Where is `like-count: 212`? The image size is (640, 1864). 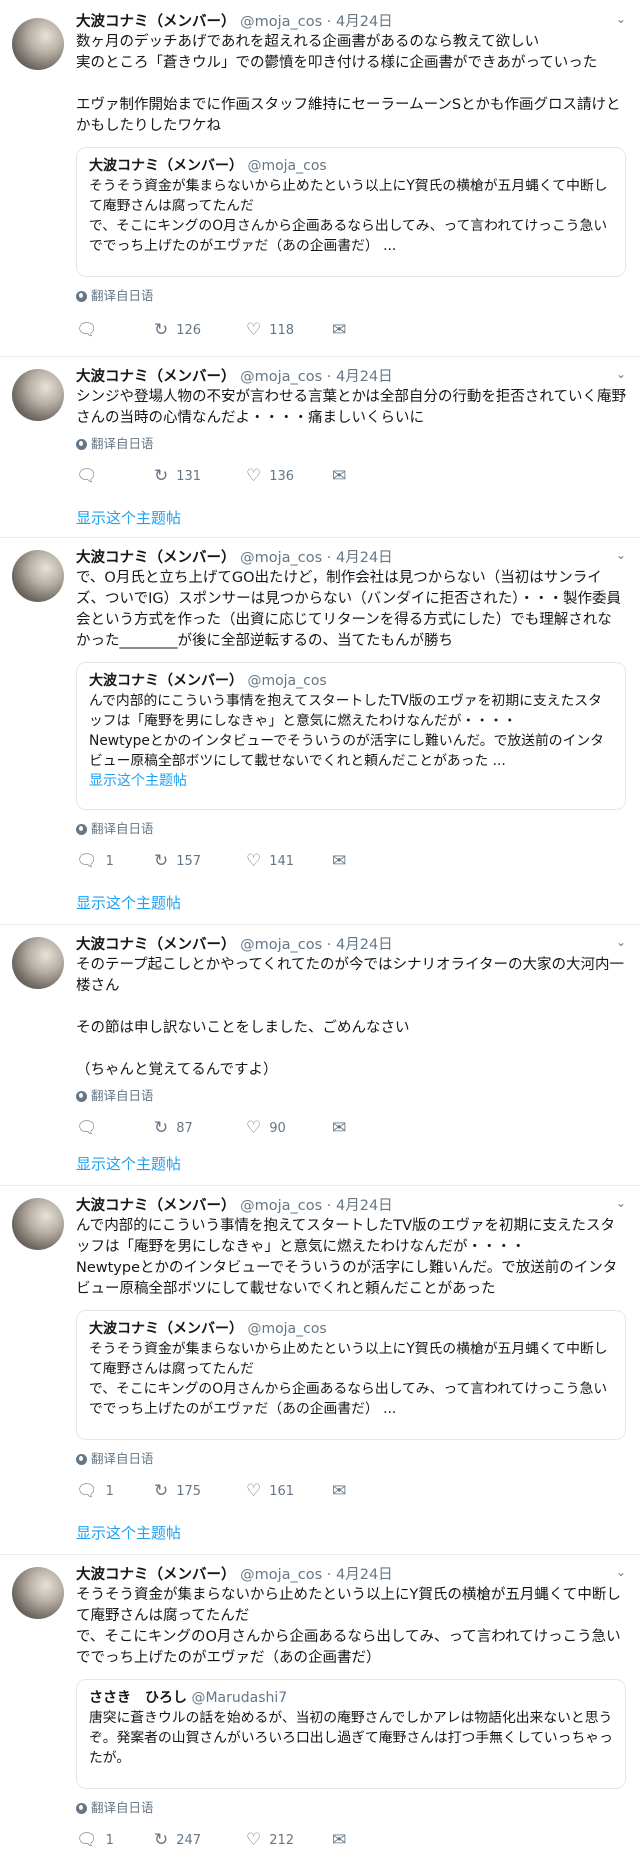 like-count: 212 is located at coordinates (282, 1840).